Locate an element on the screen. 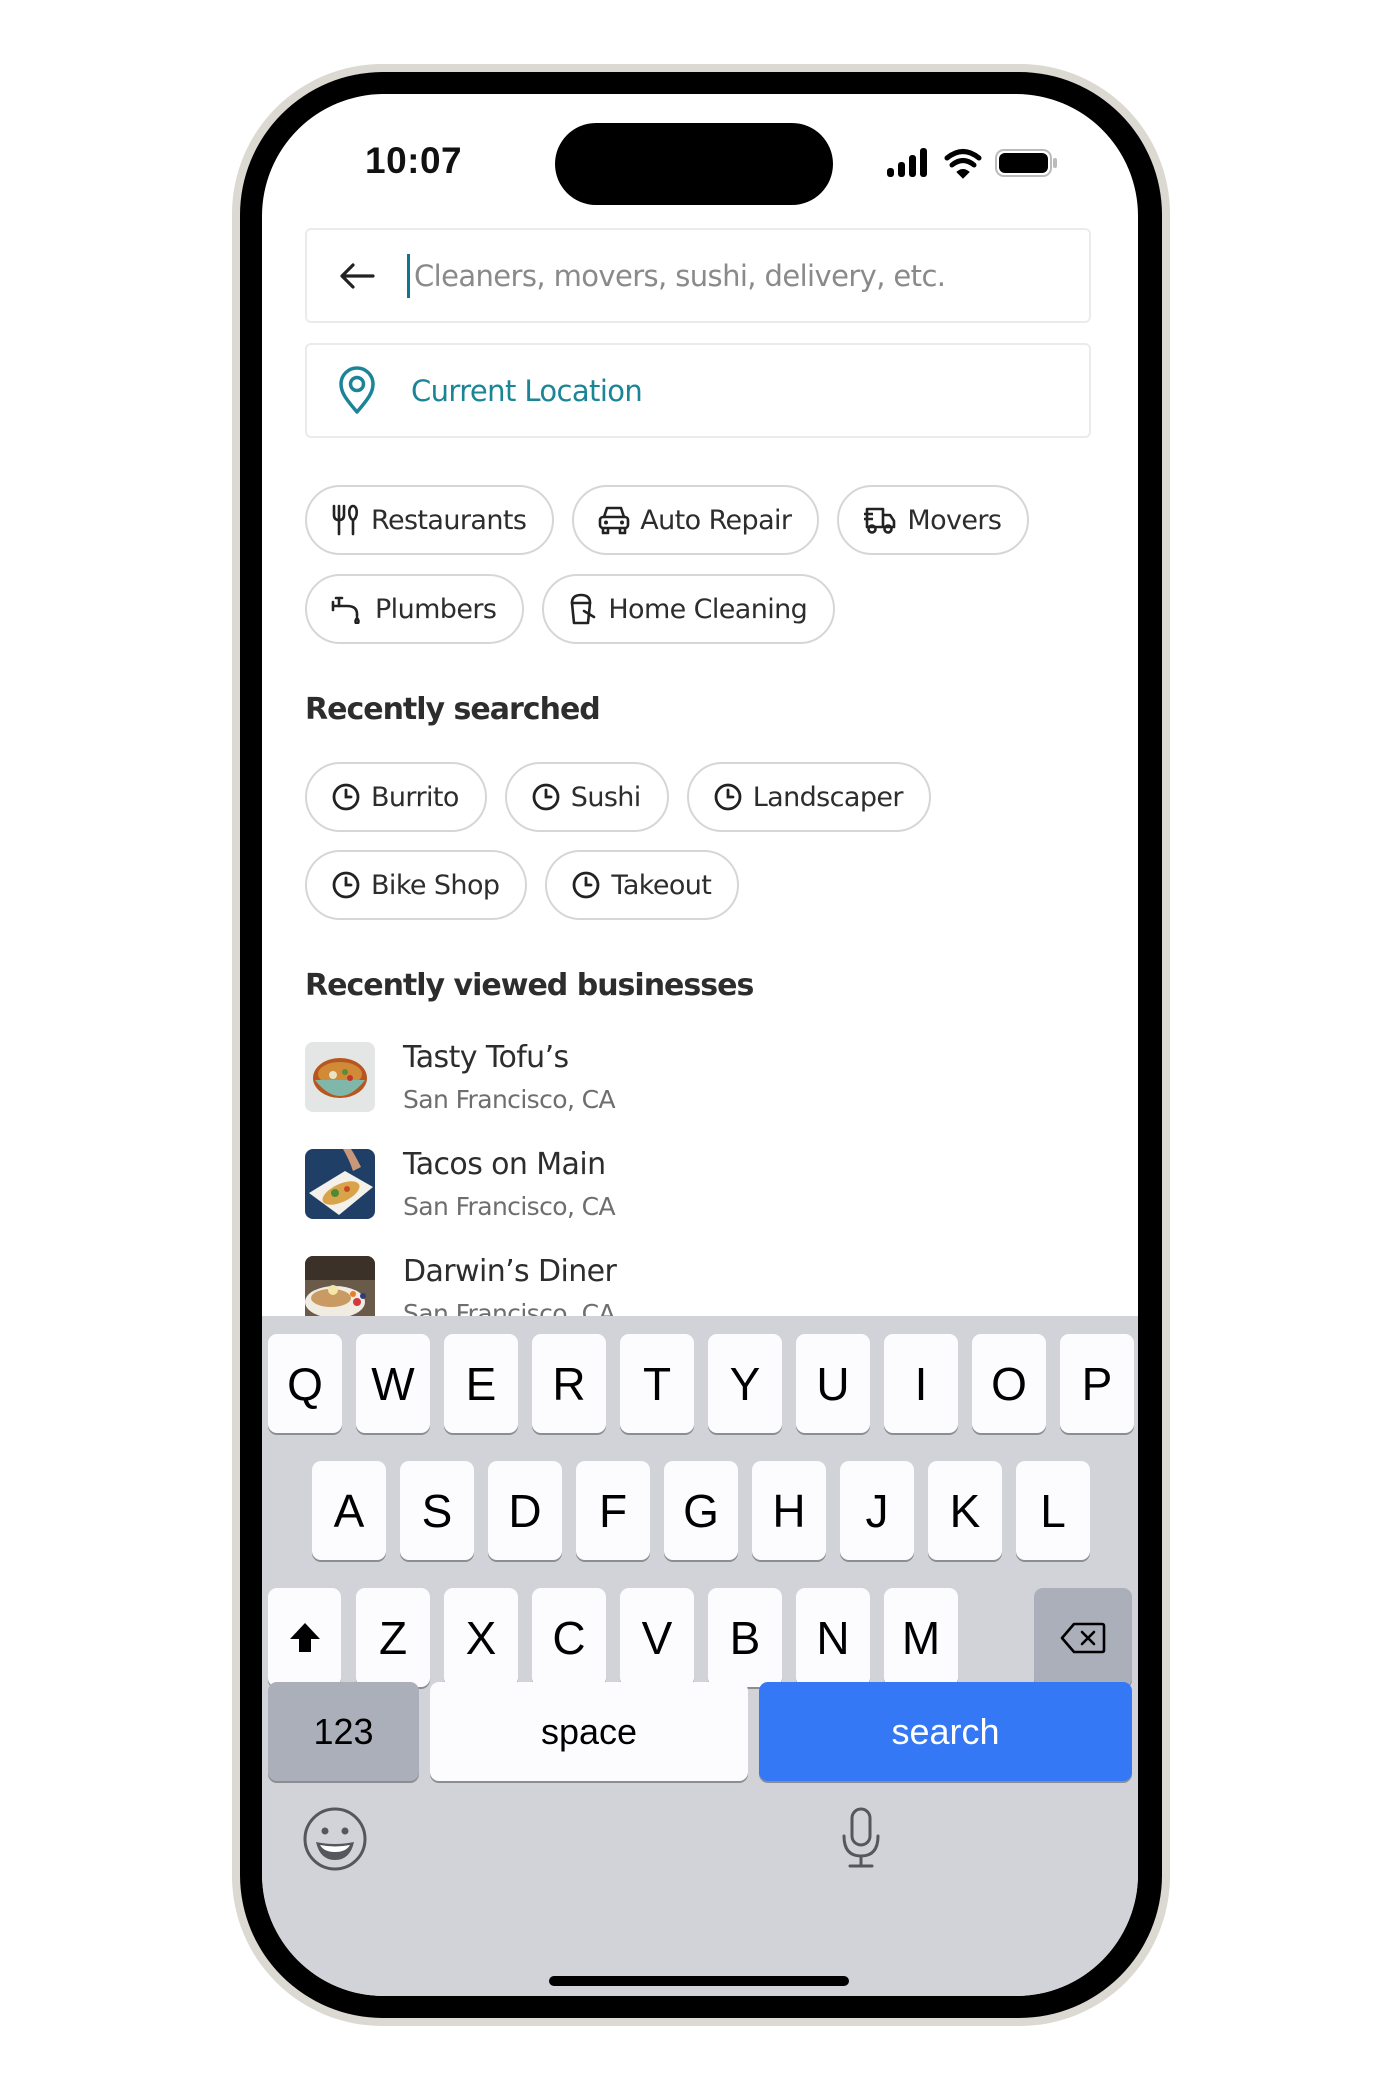  search-field is located at coordinates (698, 275).